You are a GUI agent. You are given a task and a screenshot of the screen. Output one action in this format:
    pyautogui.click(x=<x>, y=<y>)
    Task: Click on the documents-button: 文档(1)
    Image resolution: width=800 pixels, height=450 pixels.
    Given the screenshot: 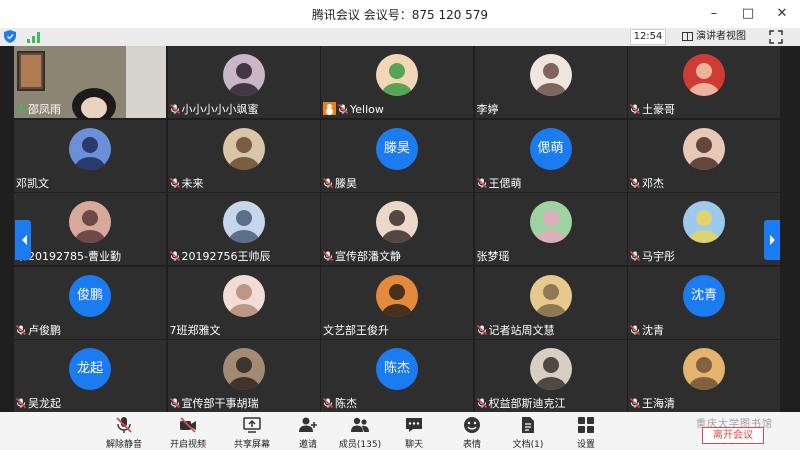 What is the action you would take?
    pyautogui.click(x=528, y=432)
    